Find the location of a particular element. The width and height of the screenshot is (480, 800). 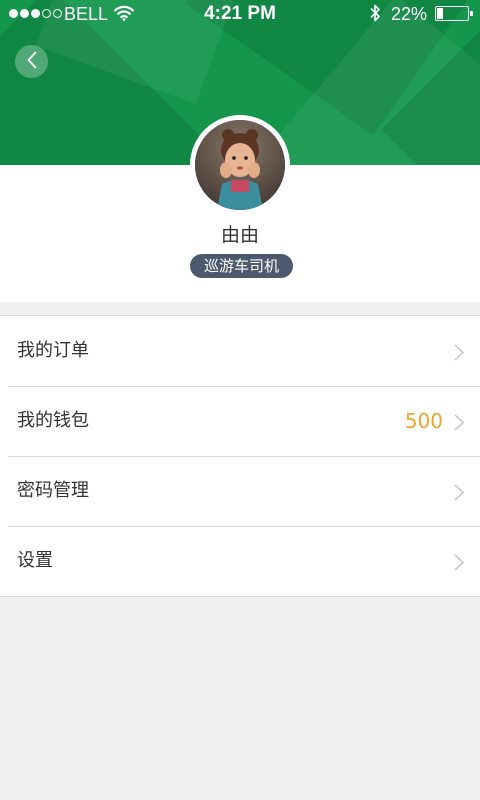

menu-item-settings: 设置 is located at coordinates (240, 561).